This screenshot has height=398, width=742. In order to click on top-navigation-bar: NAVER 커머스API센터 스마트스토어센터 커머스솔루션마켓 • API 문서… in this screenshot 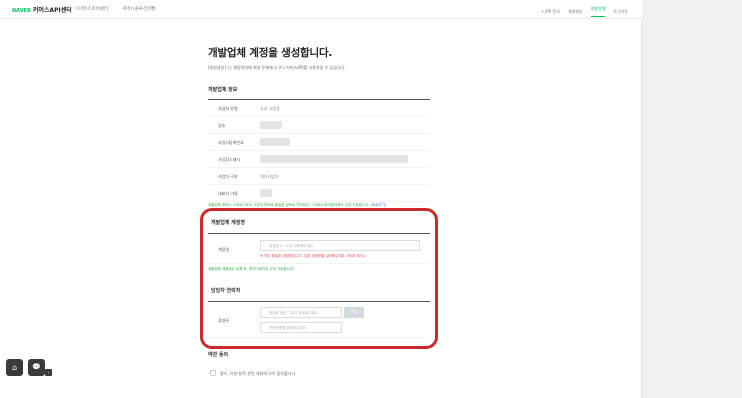, I will do `click(321, 9)`.